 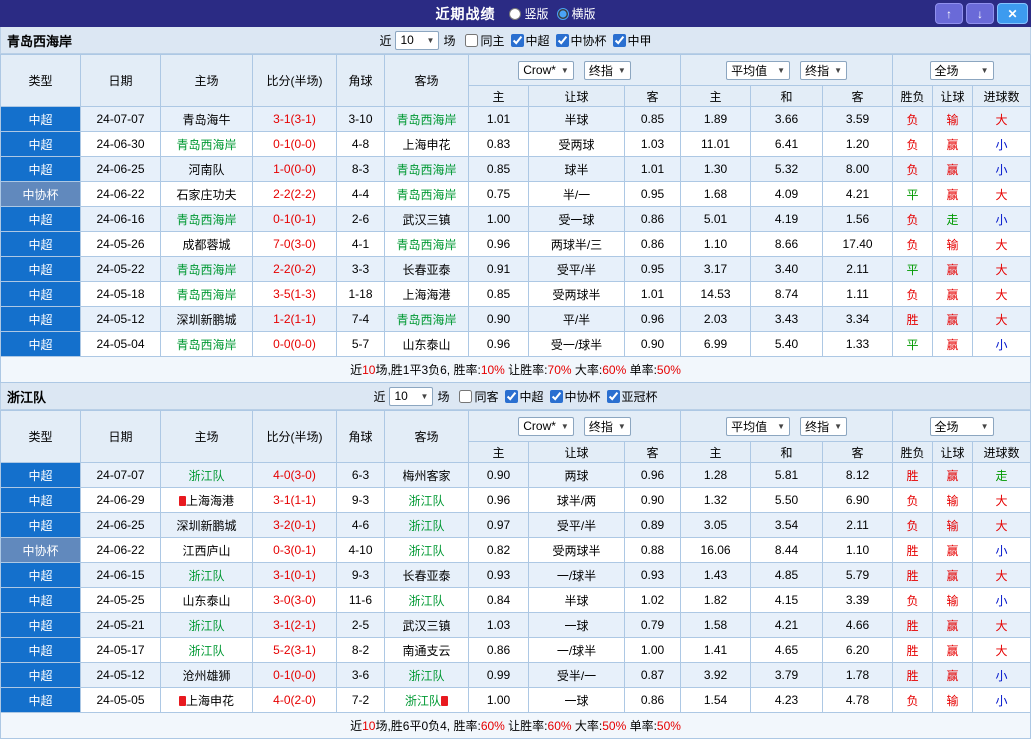 What do you see at coordinates (562, 13) in the screenshot?
I see `layout-horizontal-radio` at bounding box center [562, 13].